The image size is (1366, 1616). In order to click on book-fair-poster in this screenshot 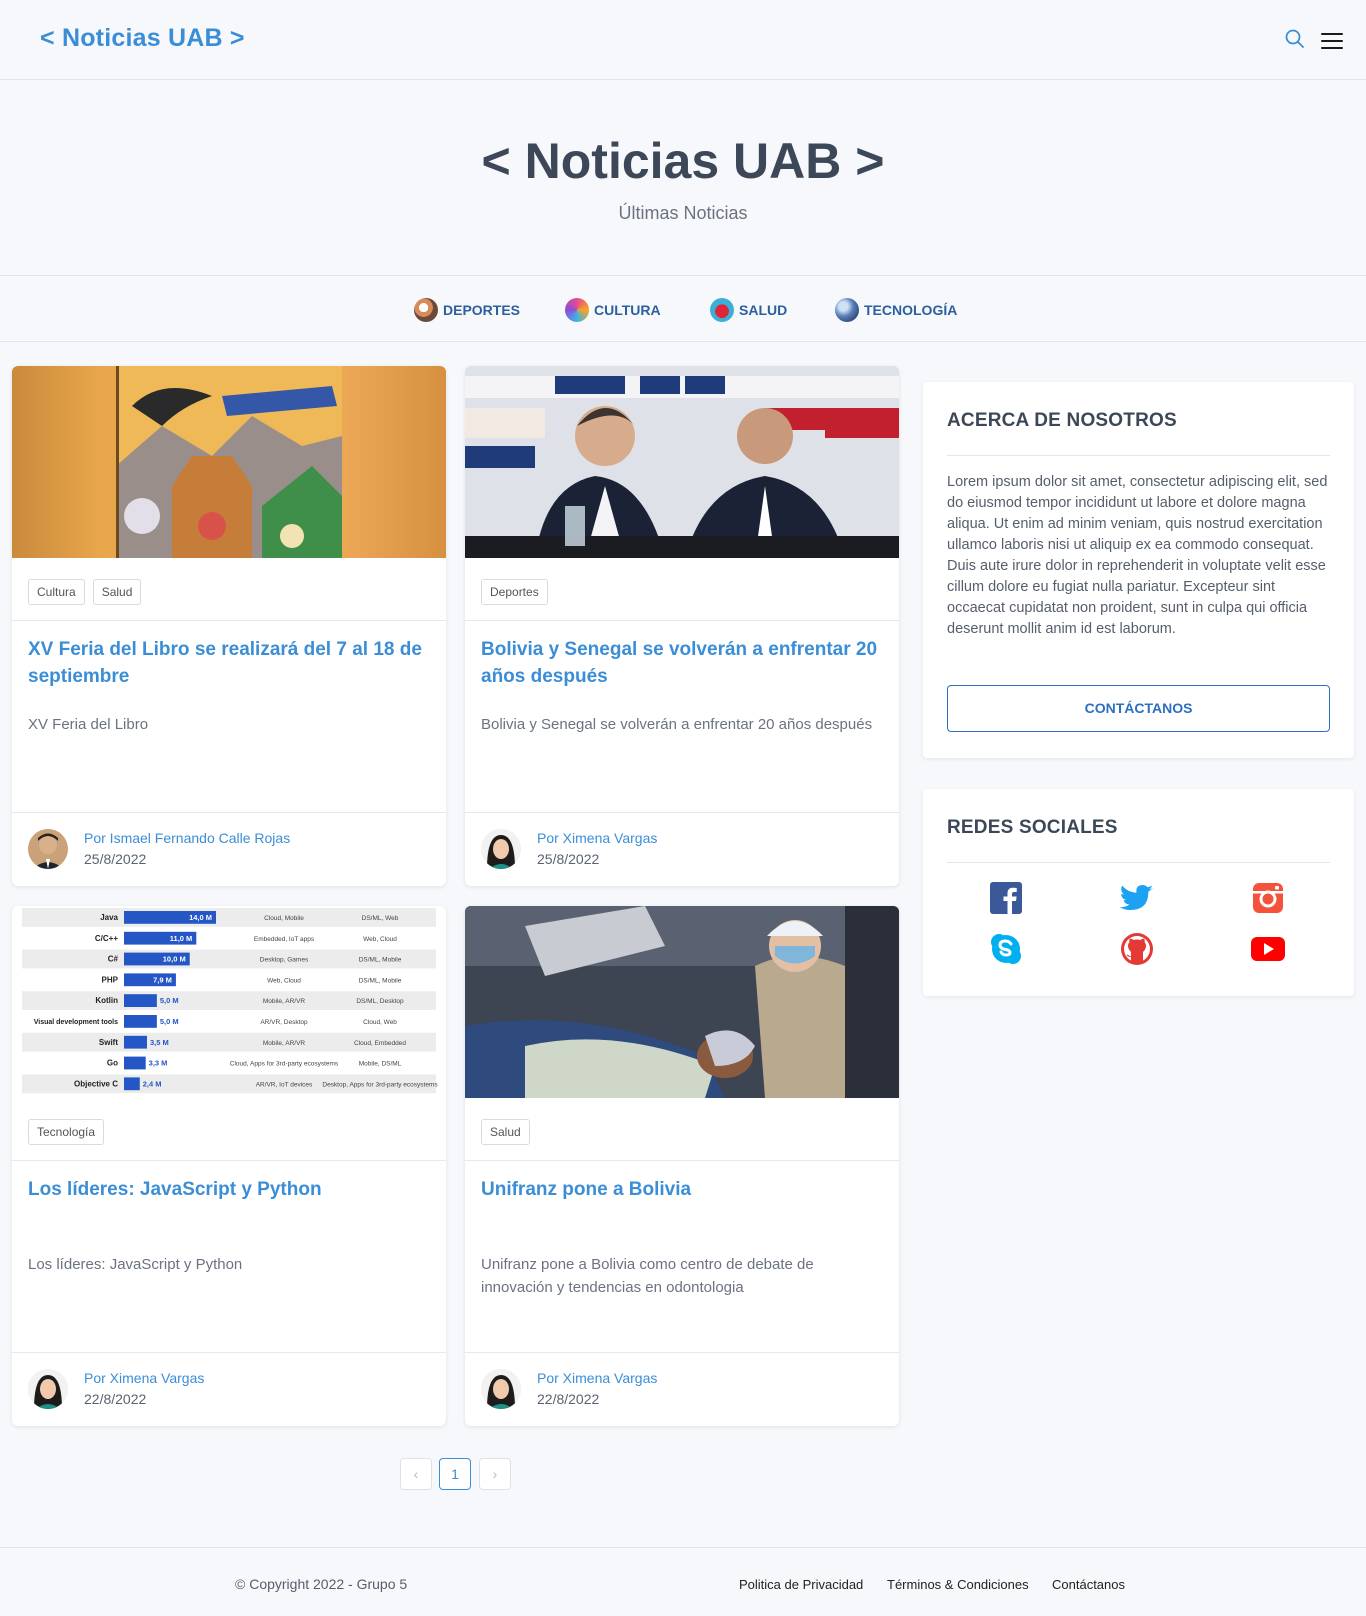, I will do `click(229, 462)`.